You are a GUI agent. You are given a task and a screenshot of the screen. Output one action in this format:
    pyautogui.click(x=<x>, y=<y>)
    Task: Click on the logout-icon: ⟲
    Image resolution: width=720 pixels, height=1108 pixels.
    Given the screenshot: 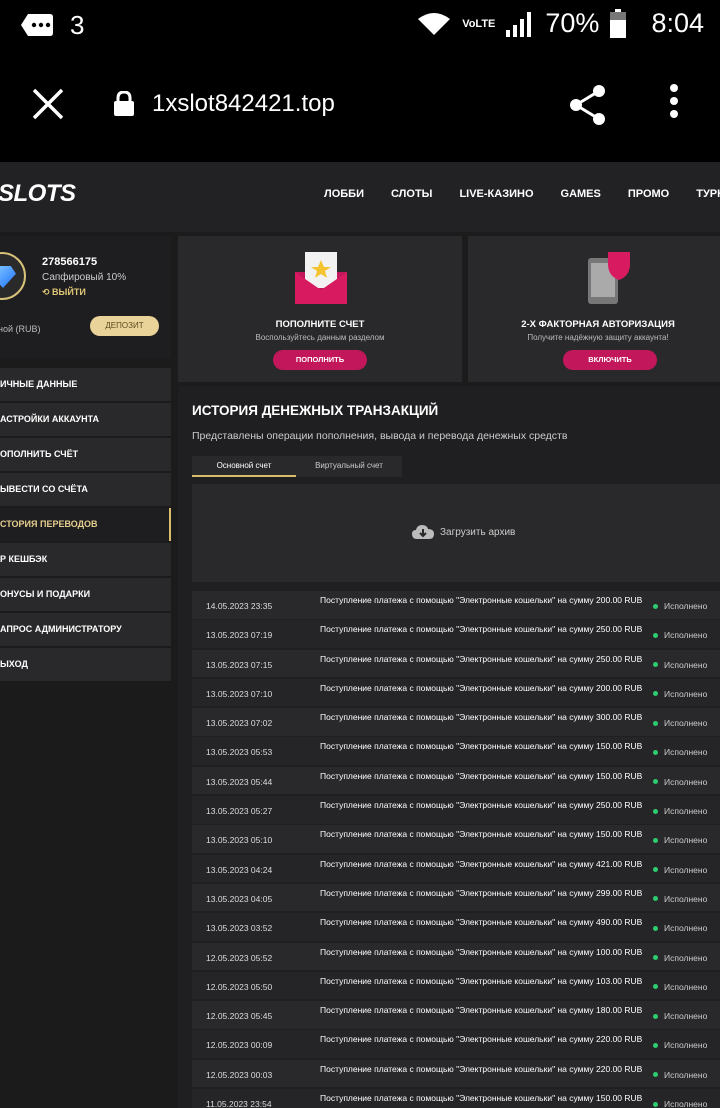 What is the action you would take?
    pyautogui.click(x=47, y=292)
    